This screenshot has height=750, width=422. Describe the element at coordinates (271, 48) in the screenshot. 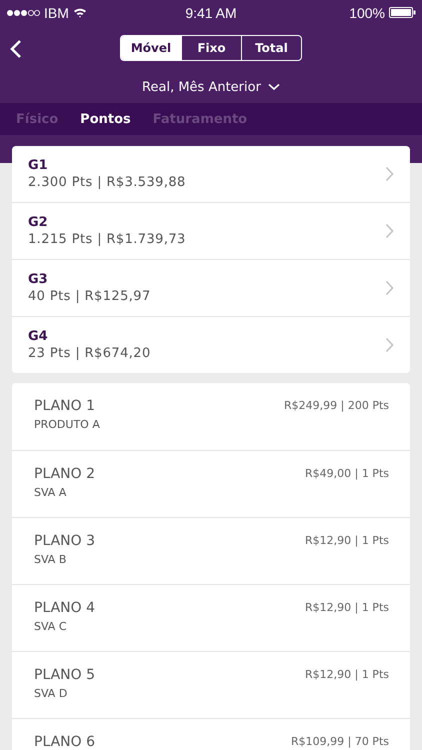

I see `segment-tab: Total` at that location.